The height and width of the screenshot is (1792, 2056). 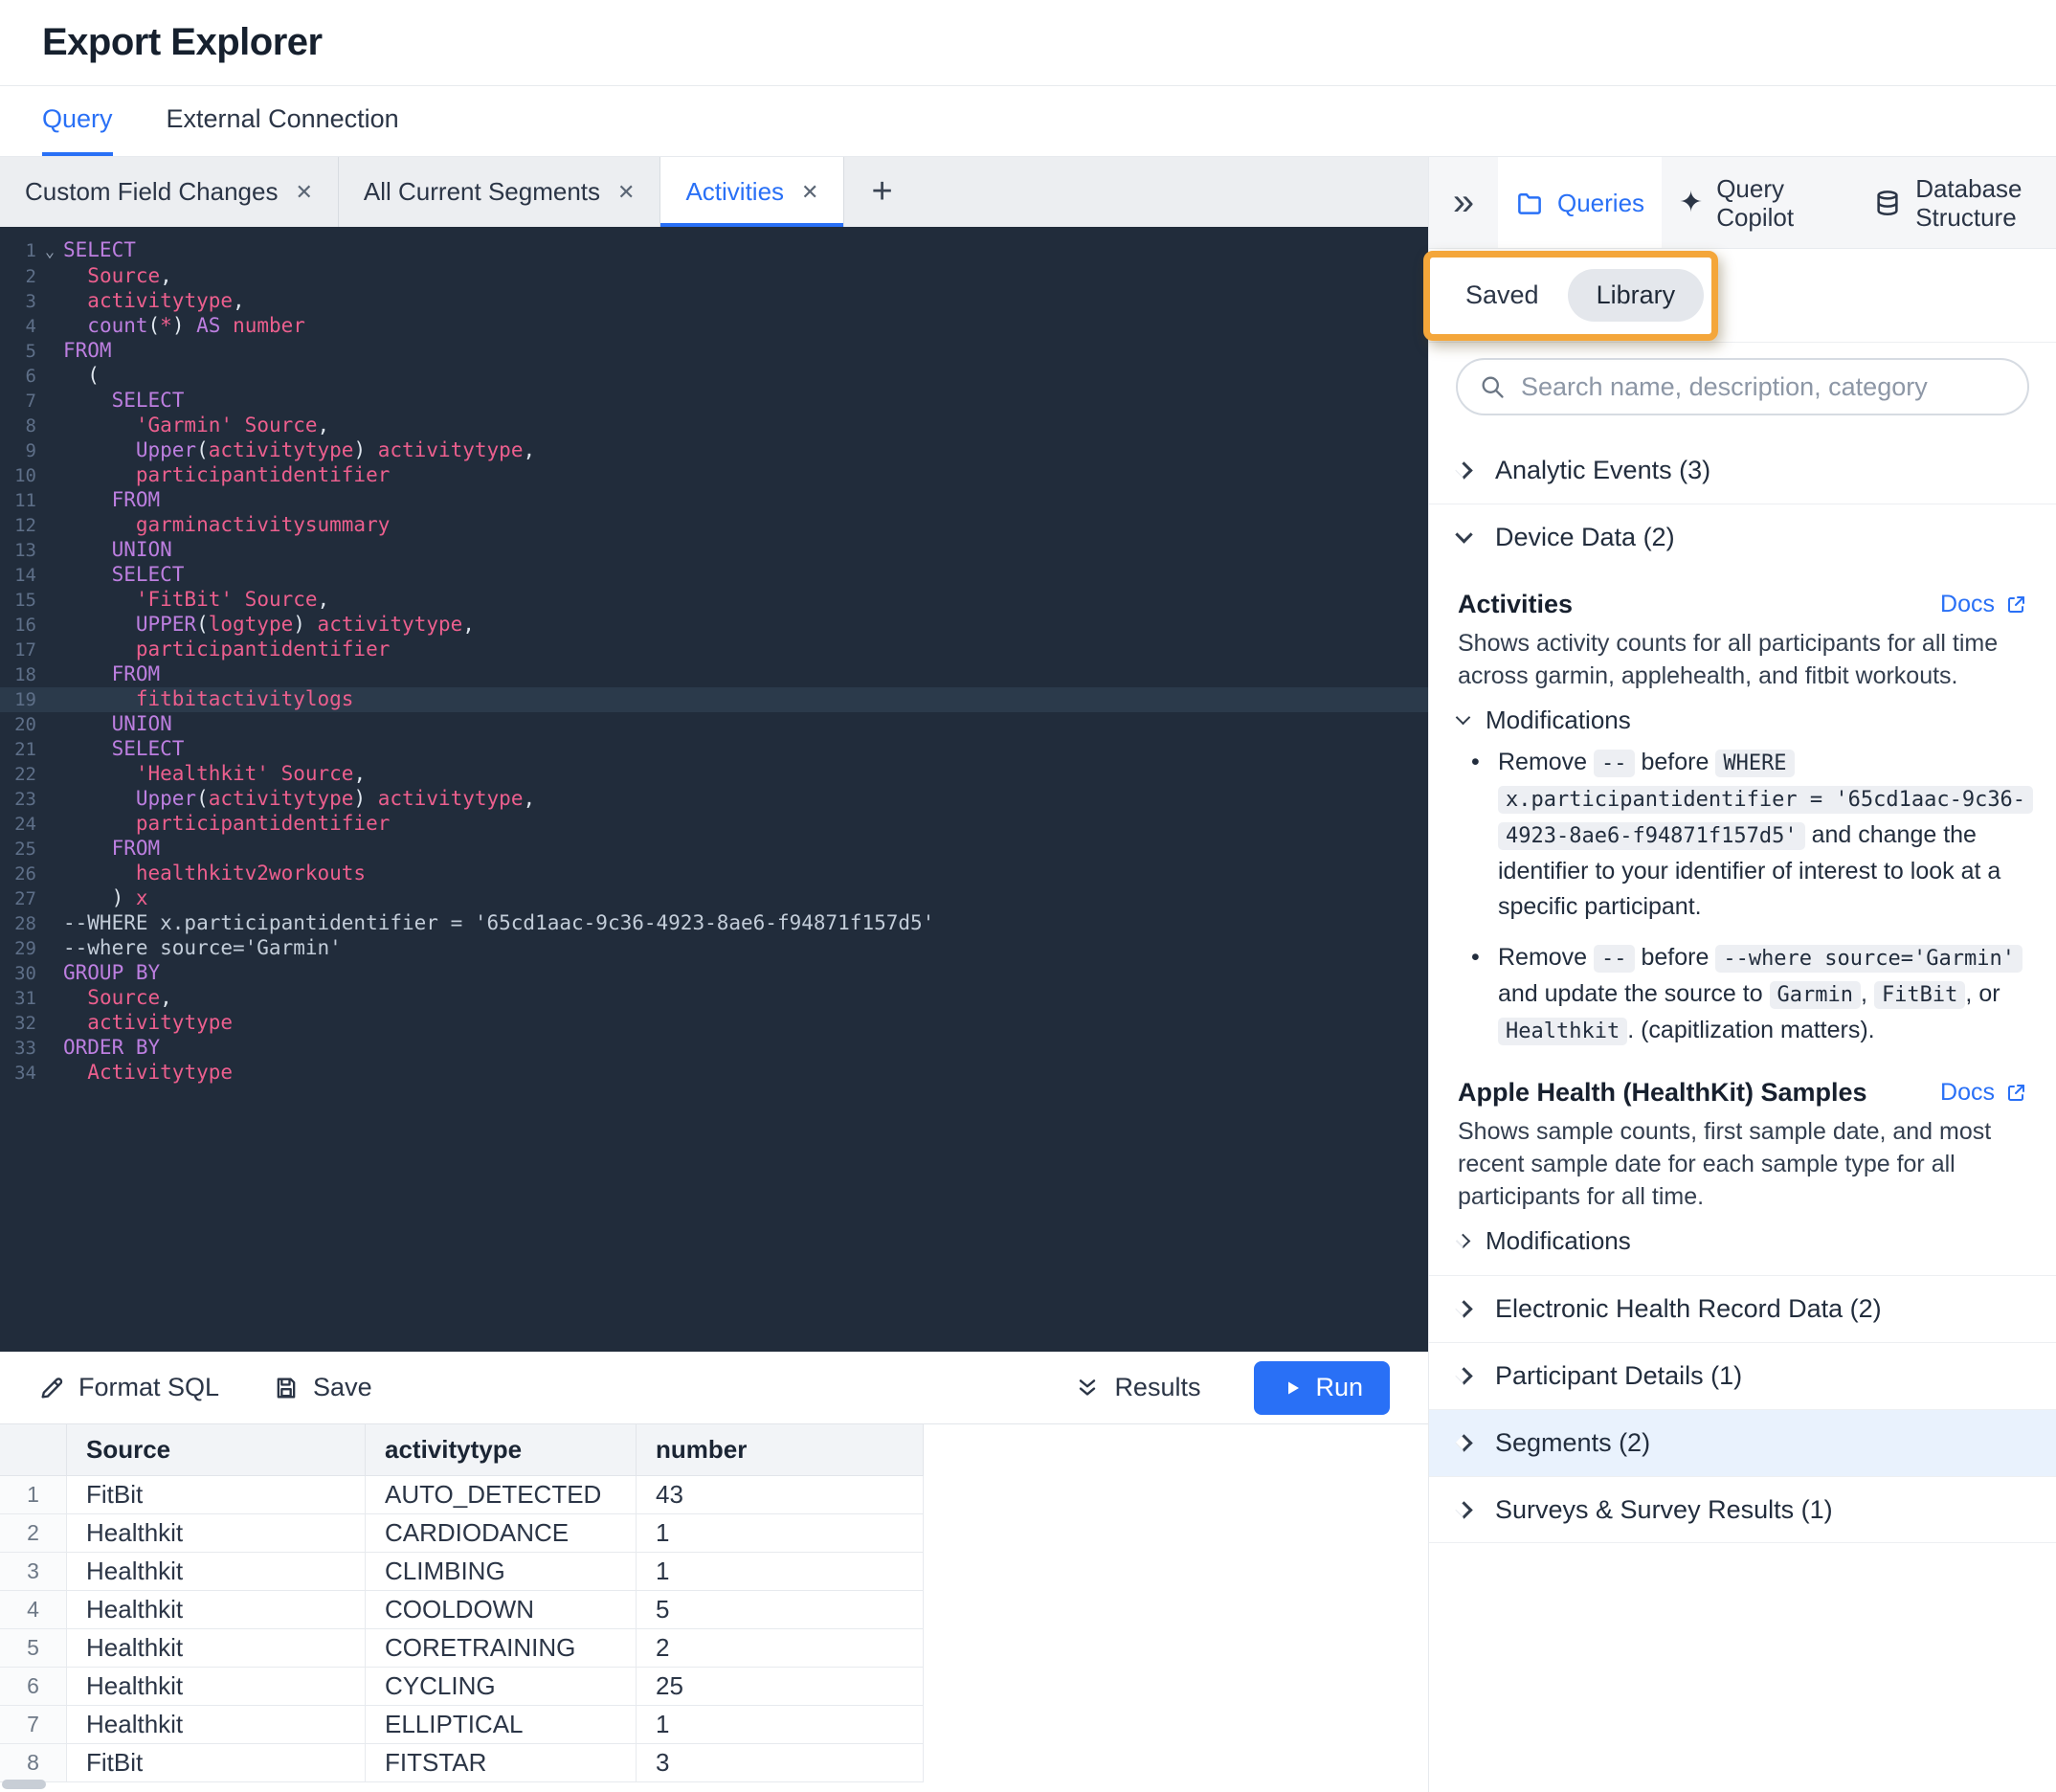 What do you see at coordinates (881, 192) in the screenshot?
I see `add-tab-button: +` at bounding box center [881, 192].